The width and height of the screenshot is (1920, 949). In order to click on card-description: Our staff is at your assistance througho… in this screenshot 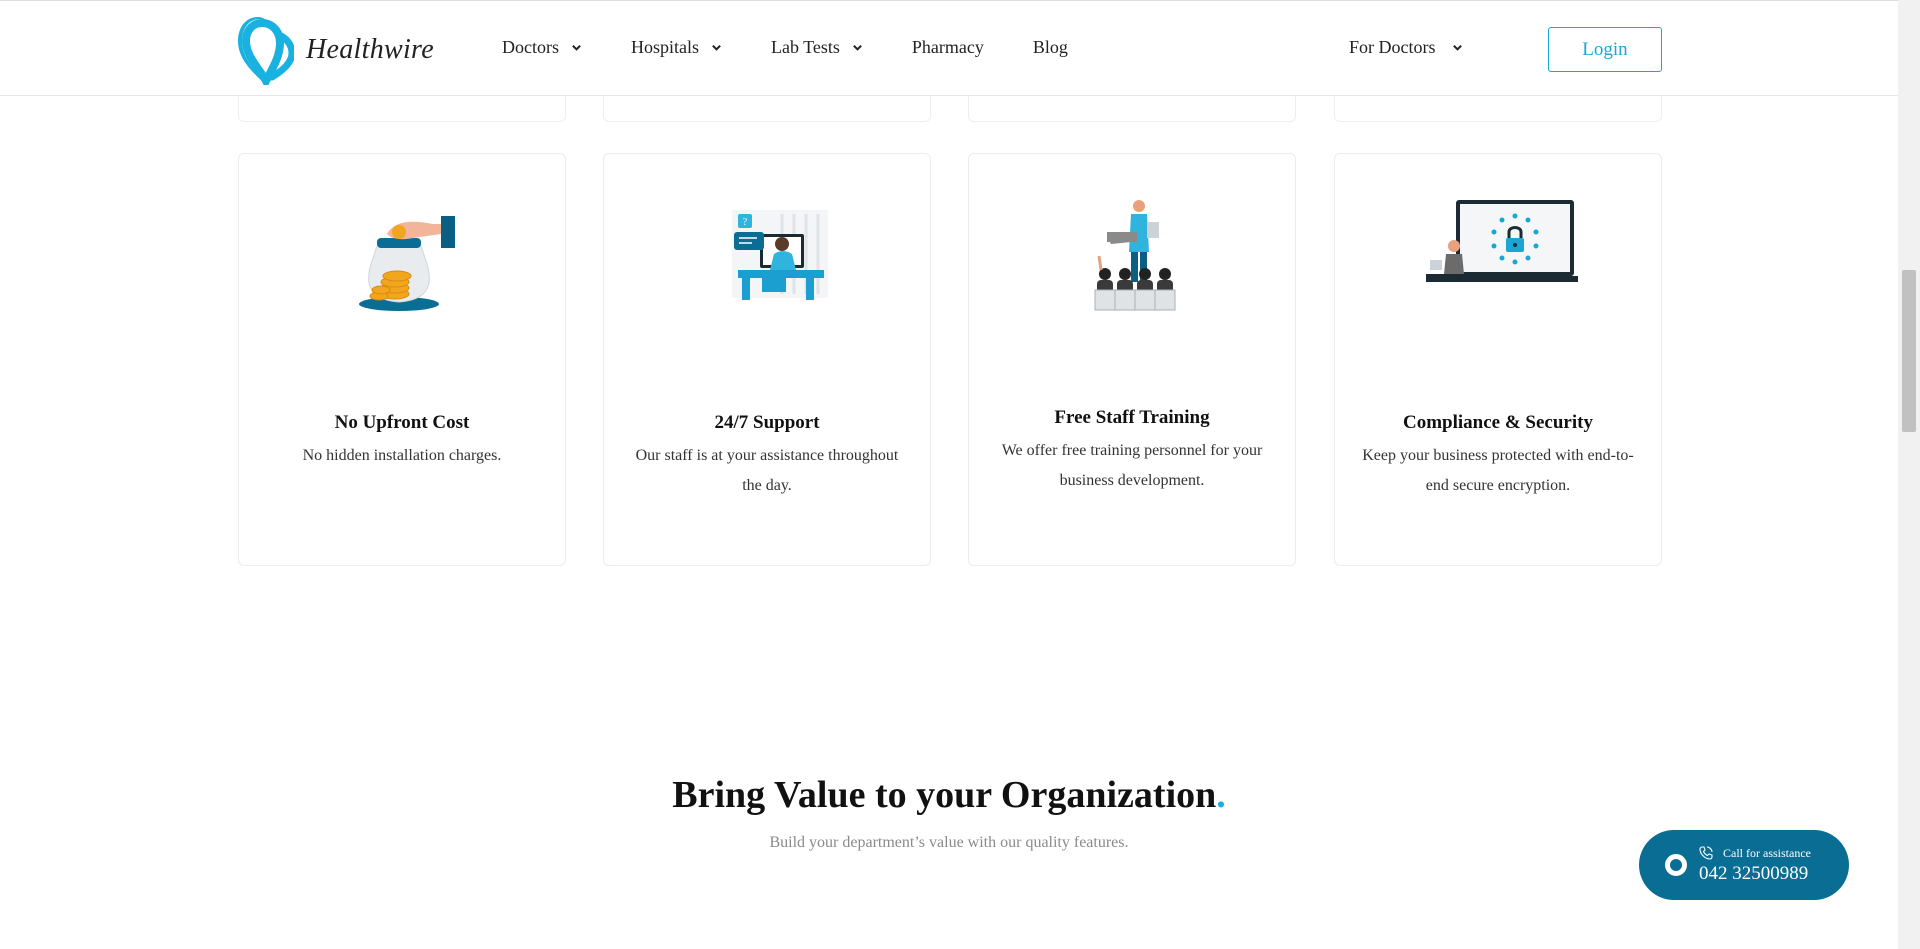, I will do `click(767, 470)`.